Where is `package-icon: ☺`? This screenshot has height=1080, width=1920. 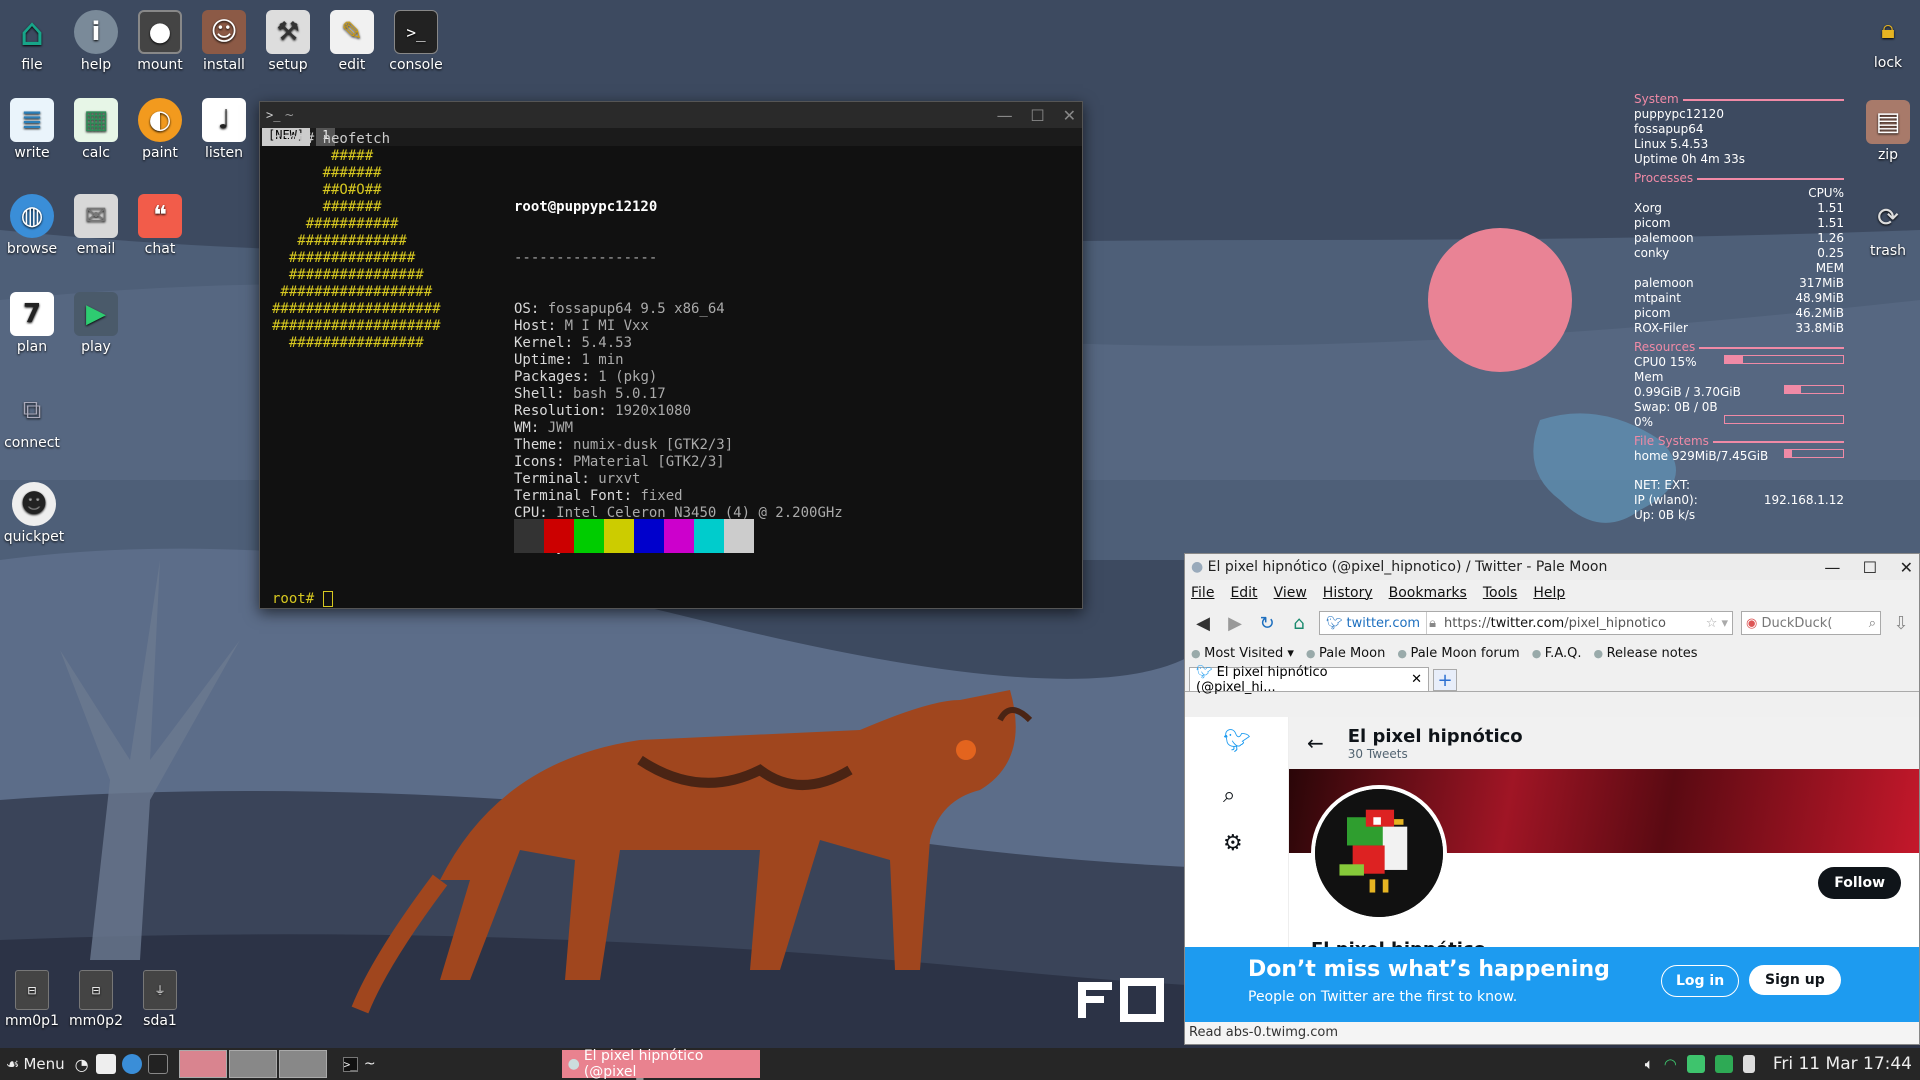 package-icon: ☺ is located at coordinates (224, 32).